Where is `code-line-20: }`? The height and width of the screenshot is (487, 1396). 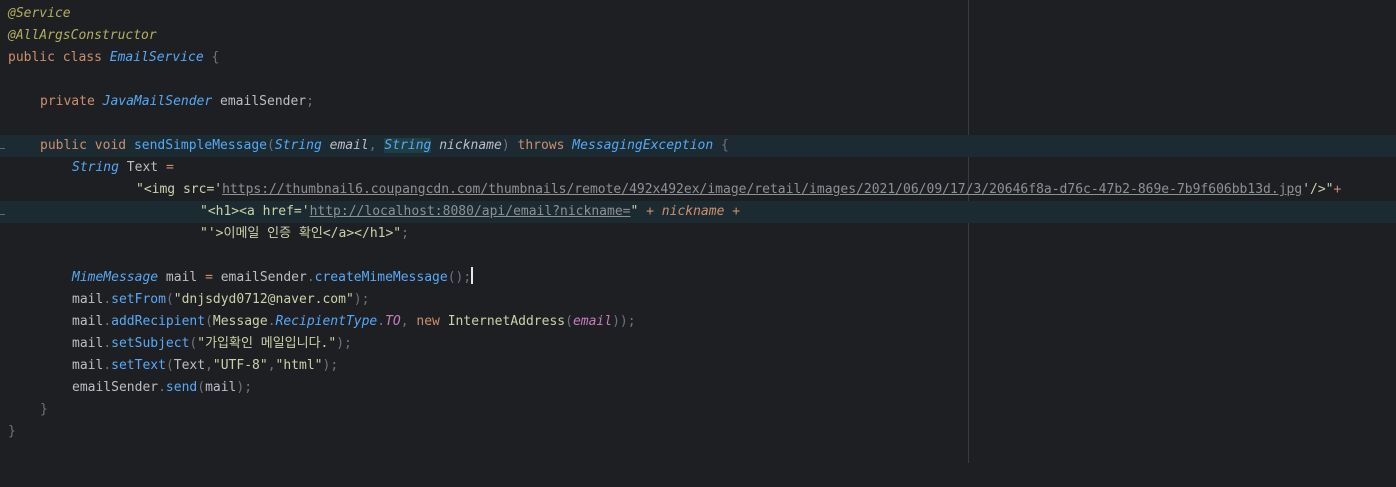
code-line-20: } is located at coordinates (698, 432).